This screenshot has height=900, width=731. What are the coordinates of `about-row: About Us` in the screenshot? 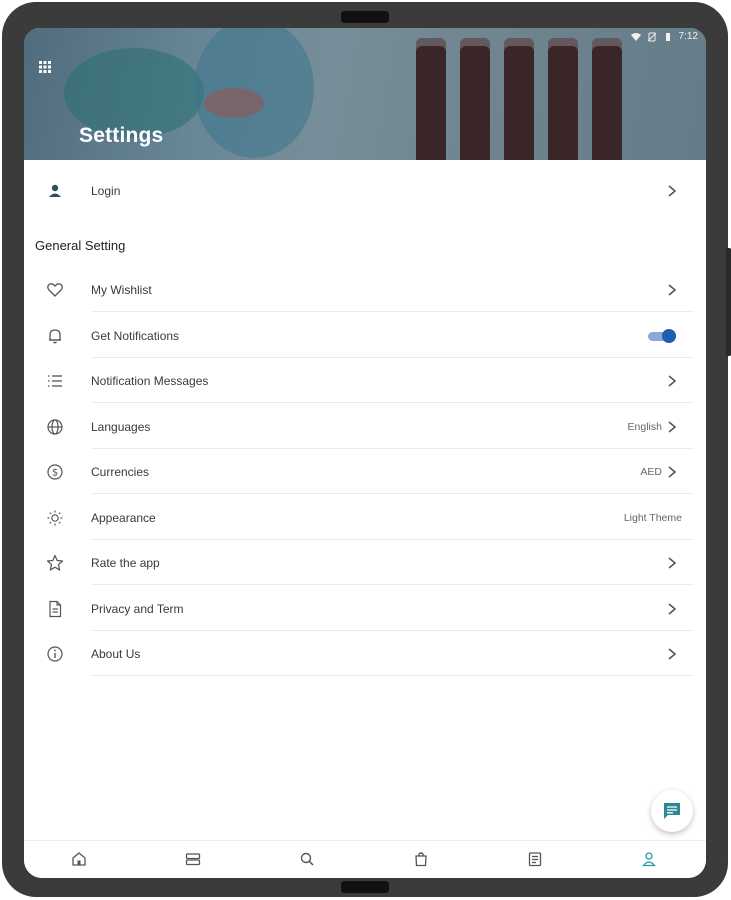 It's located at (365, 653).